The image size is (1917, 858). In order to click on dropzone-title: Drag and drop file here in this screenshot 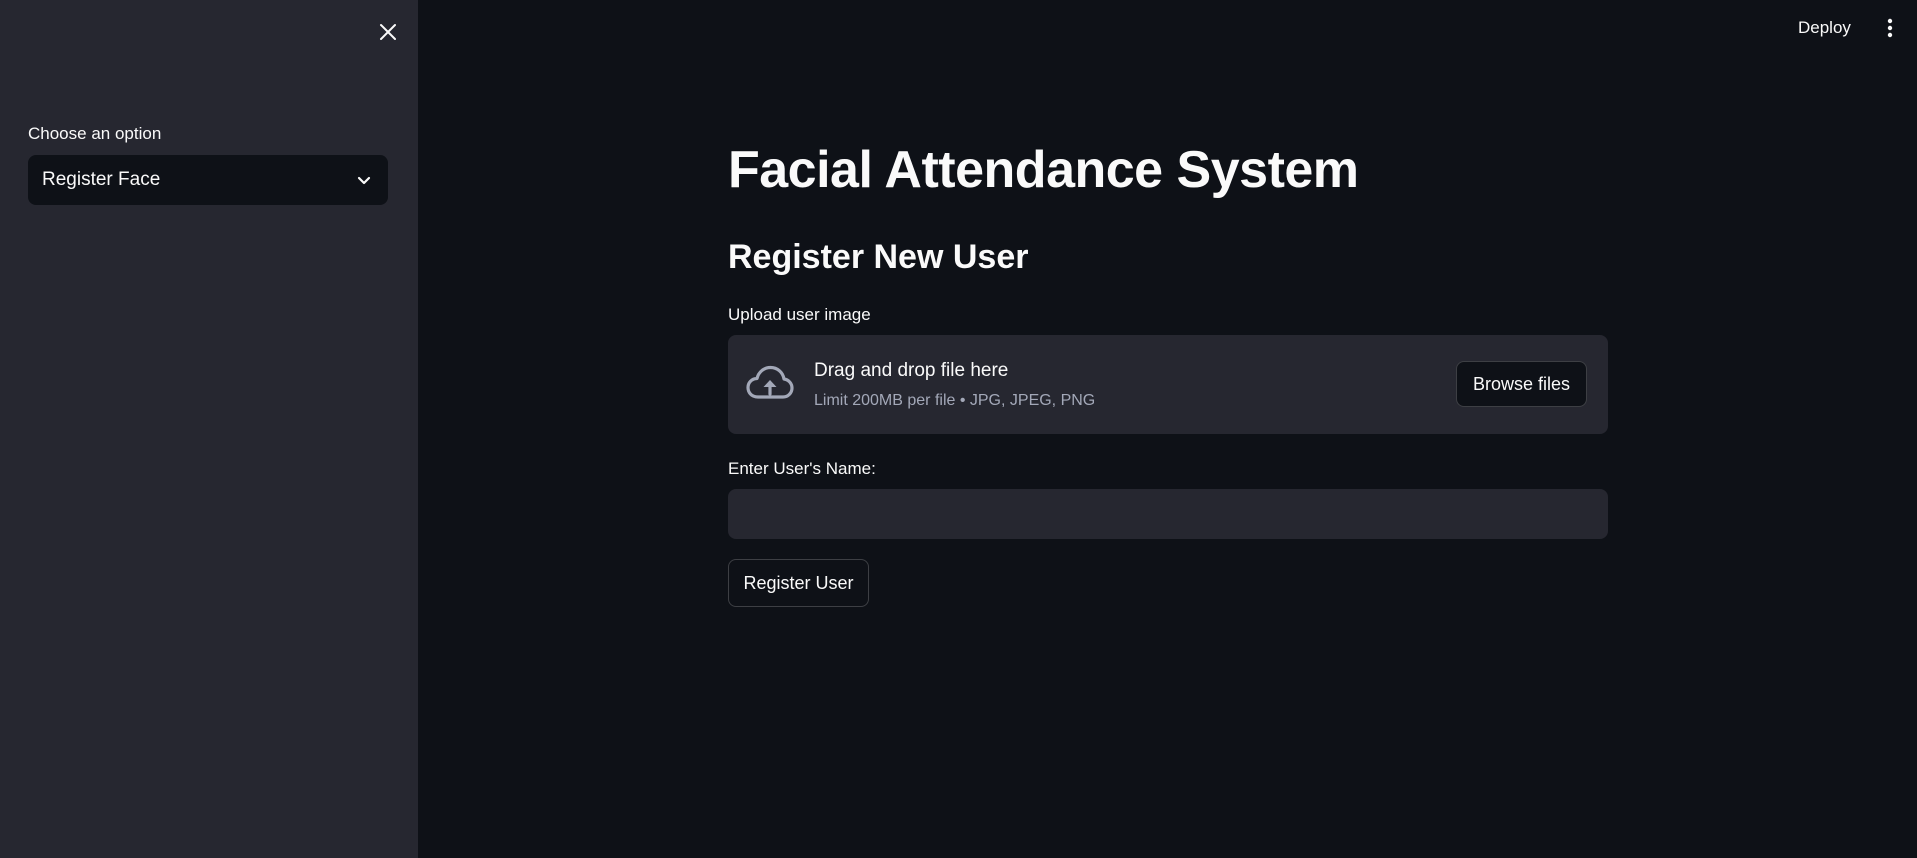, I will do `click(911, 370)`.